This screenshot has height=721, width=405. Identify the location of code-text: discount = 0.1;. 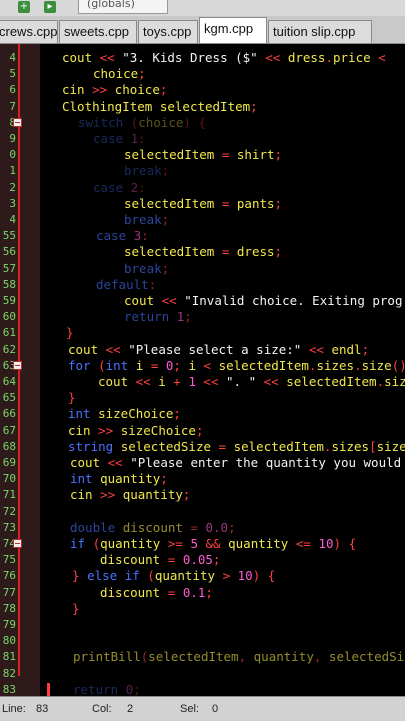
(156, 592).